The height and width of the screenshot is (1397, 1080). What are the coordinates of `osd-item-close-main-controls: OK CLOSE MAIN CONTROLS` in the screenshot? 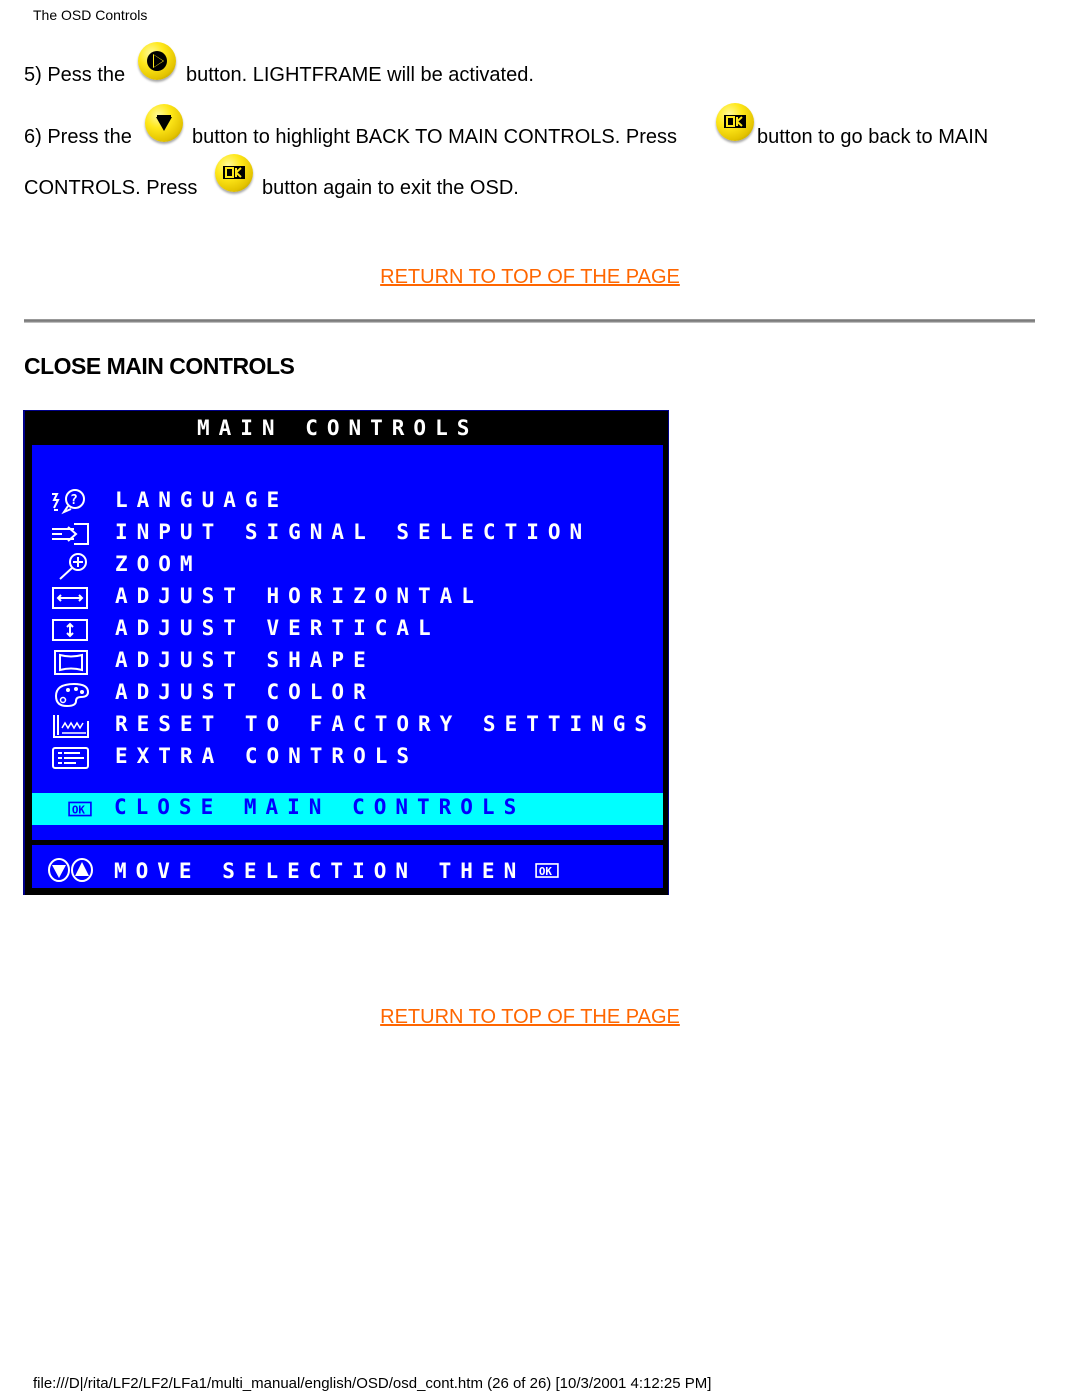 It's located at (347, 809).